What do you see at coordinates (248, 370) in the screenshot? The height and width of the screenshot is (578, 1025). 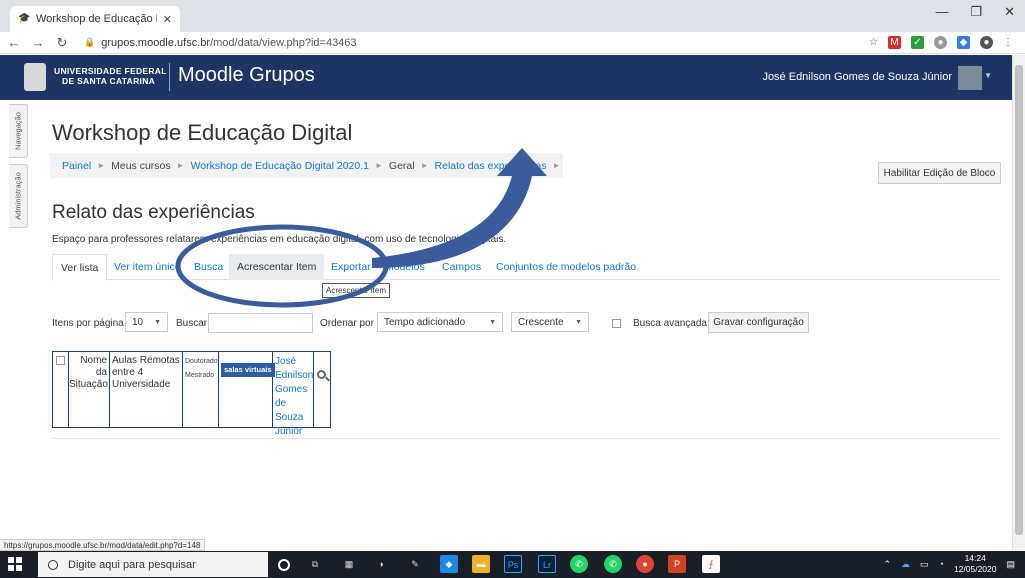 I see `tag-badge: salas virtuais` at bounding box center [248, 370].